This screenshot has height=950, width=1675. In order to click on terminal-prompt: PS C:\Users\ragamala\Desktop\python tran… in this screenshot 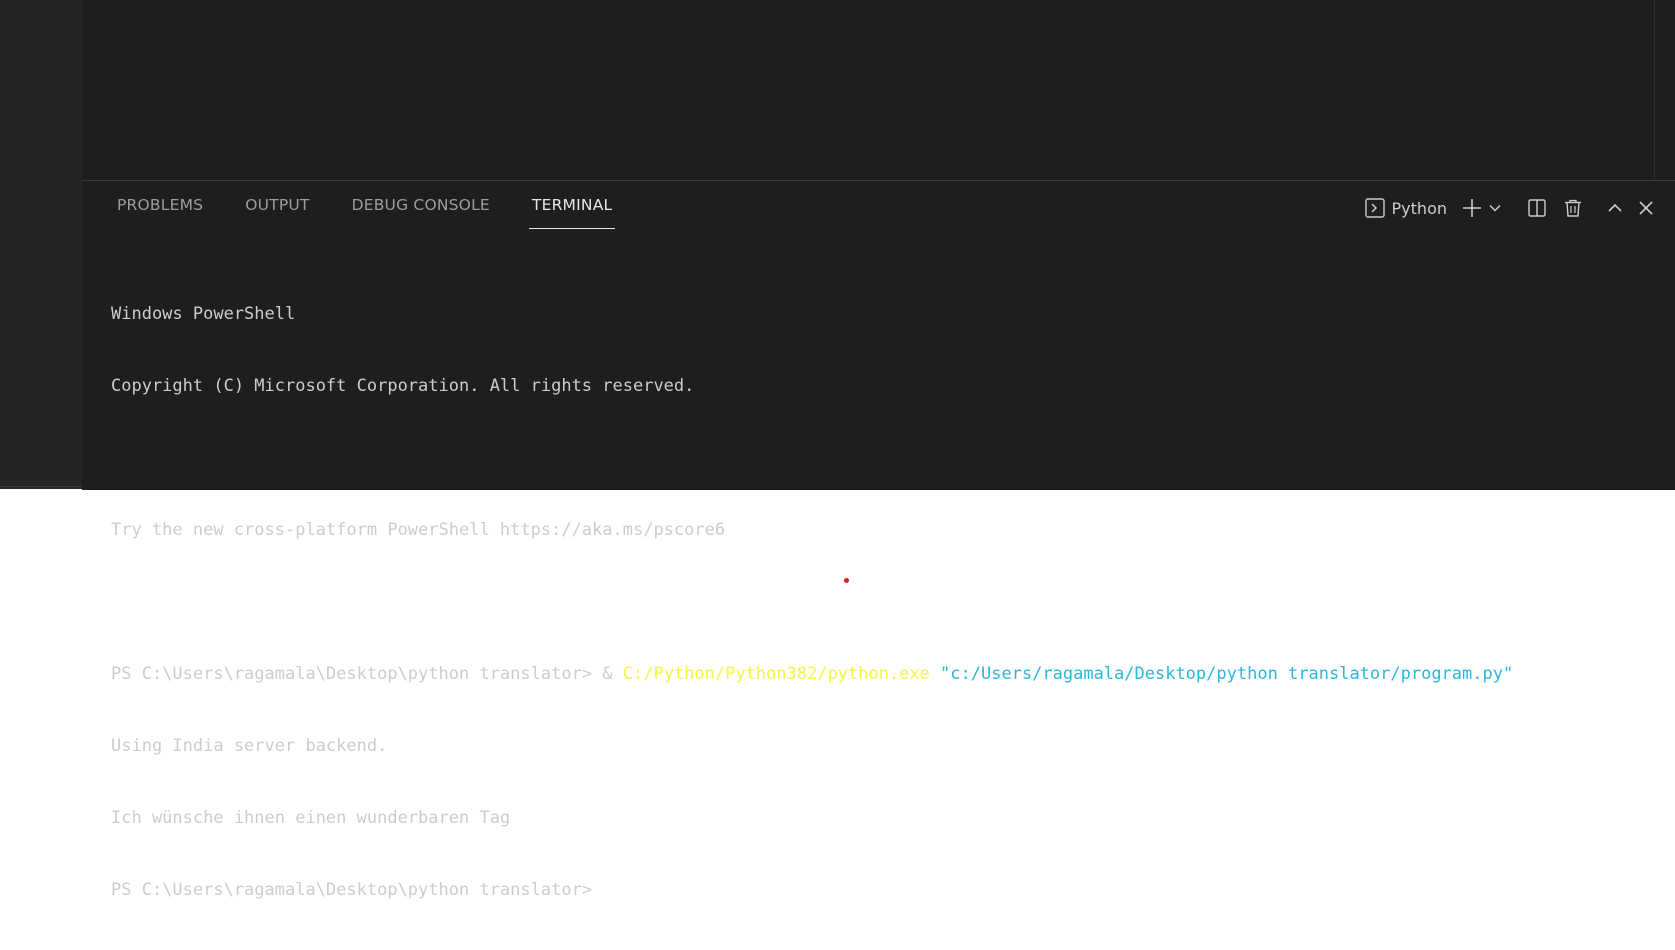, I will do `click(367, 674)`.